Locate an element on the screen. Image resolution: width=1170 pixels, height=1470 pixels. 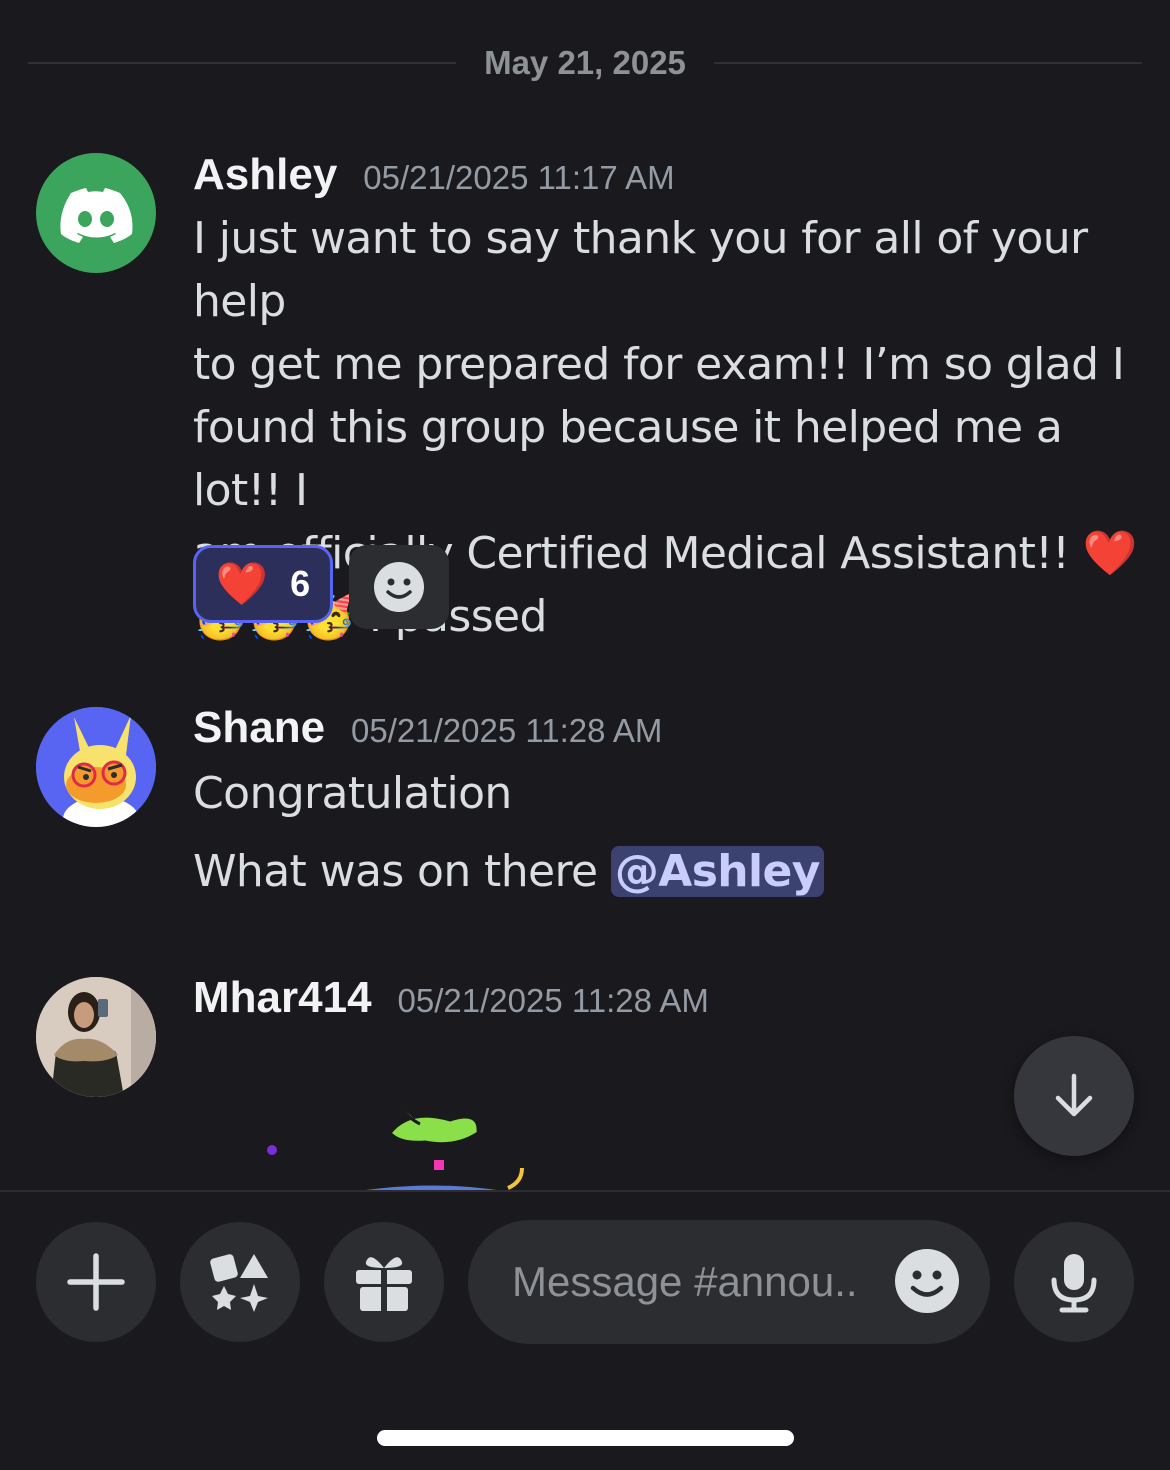
arrow-down-icon is located at coordinates (1074, 1095).